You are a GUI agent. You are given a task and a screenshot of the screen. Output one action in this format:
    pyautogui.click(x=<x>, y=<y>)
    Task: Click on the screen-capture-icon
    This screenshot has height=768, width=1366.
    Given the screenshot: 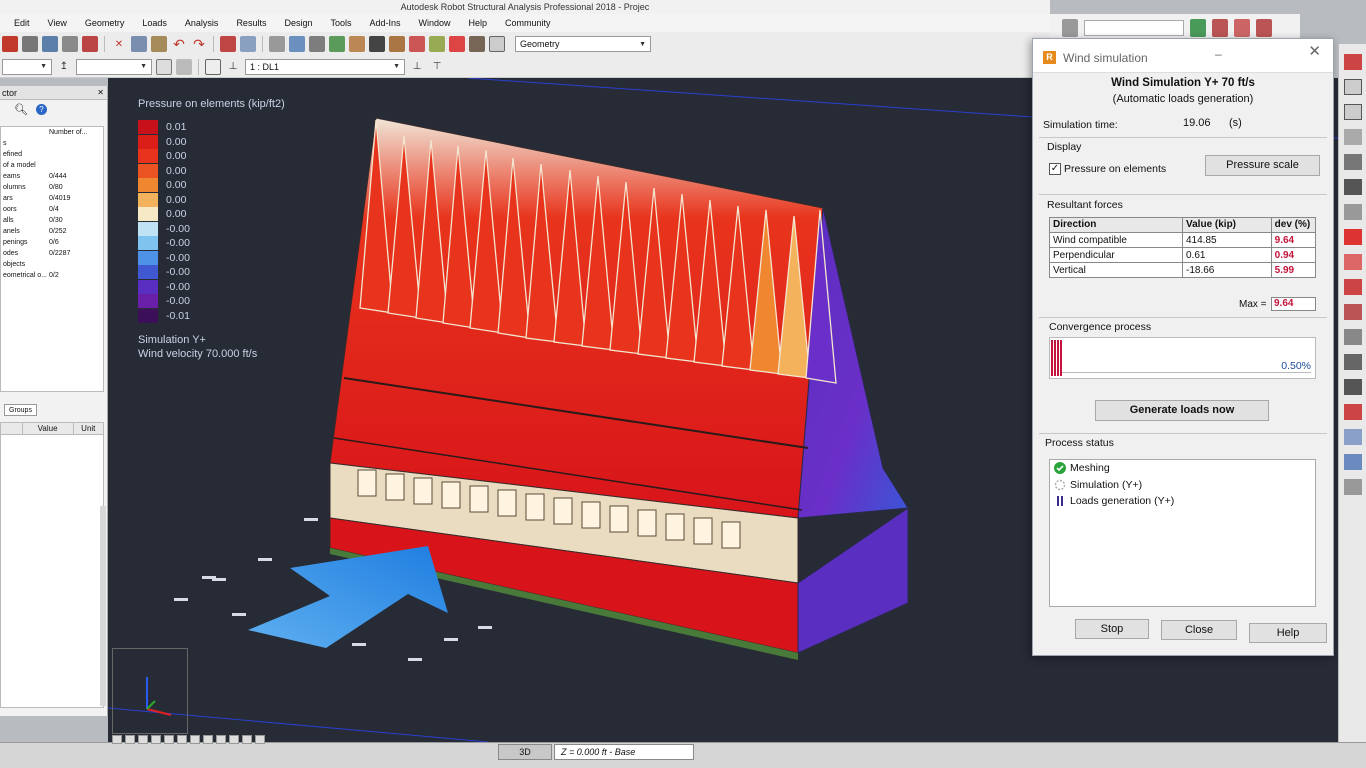 What is the action you would take?
    pyautogui.click(x=90, y=44)
    